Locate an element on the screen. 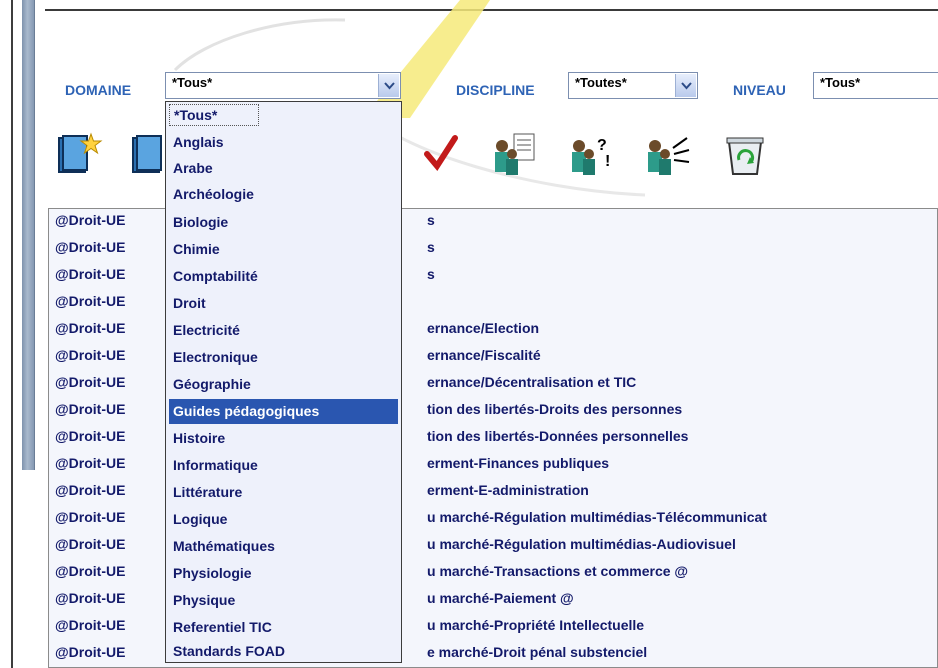 The height and width of the screenshot is (668, 938). left-frame is located at coordinates (19, 334).